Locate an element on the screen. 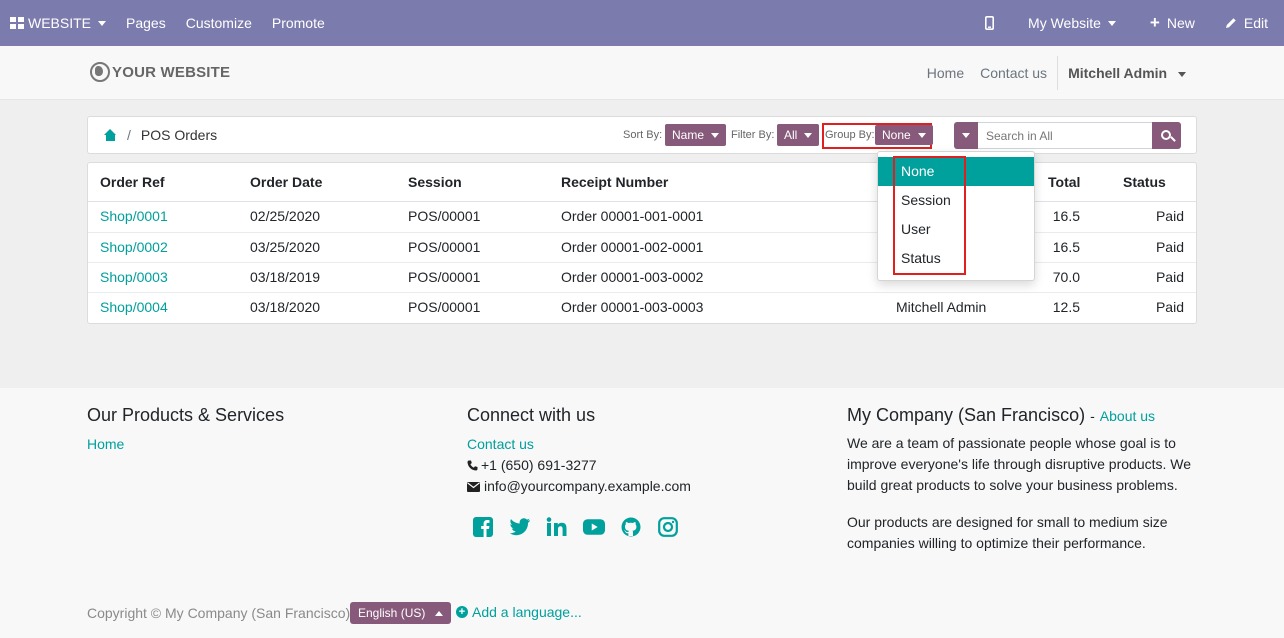  instagram-icon is located at coordinates (668, 527).